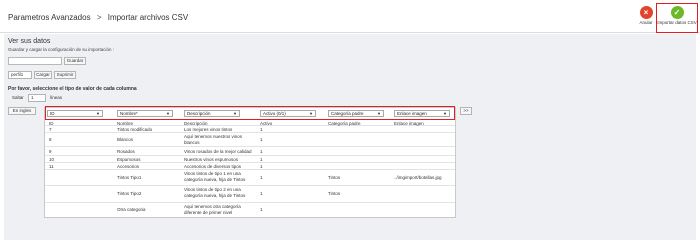 The image size is (700, 243). I want to click on cancel-icon: ×, so click(646, 12).